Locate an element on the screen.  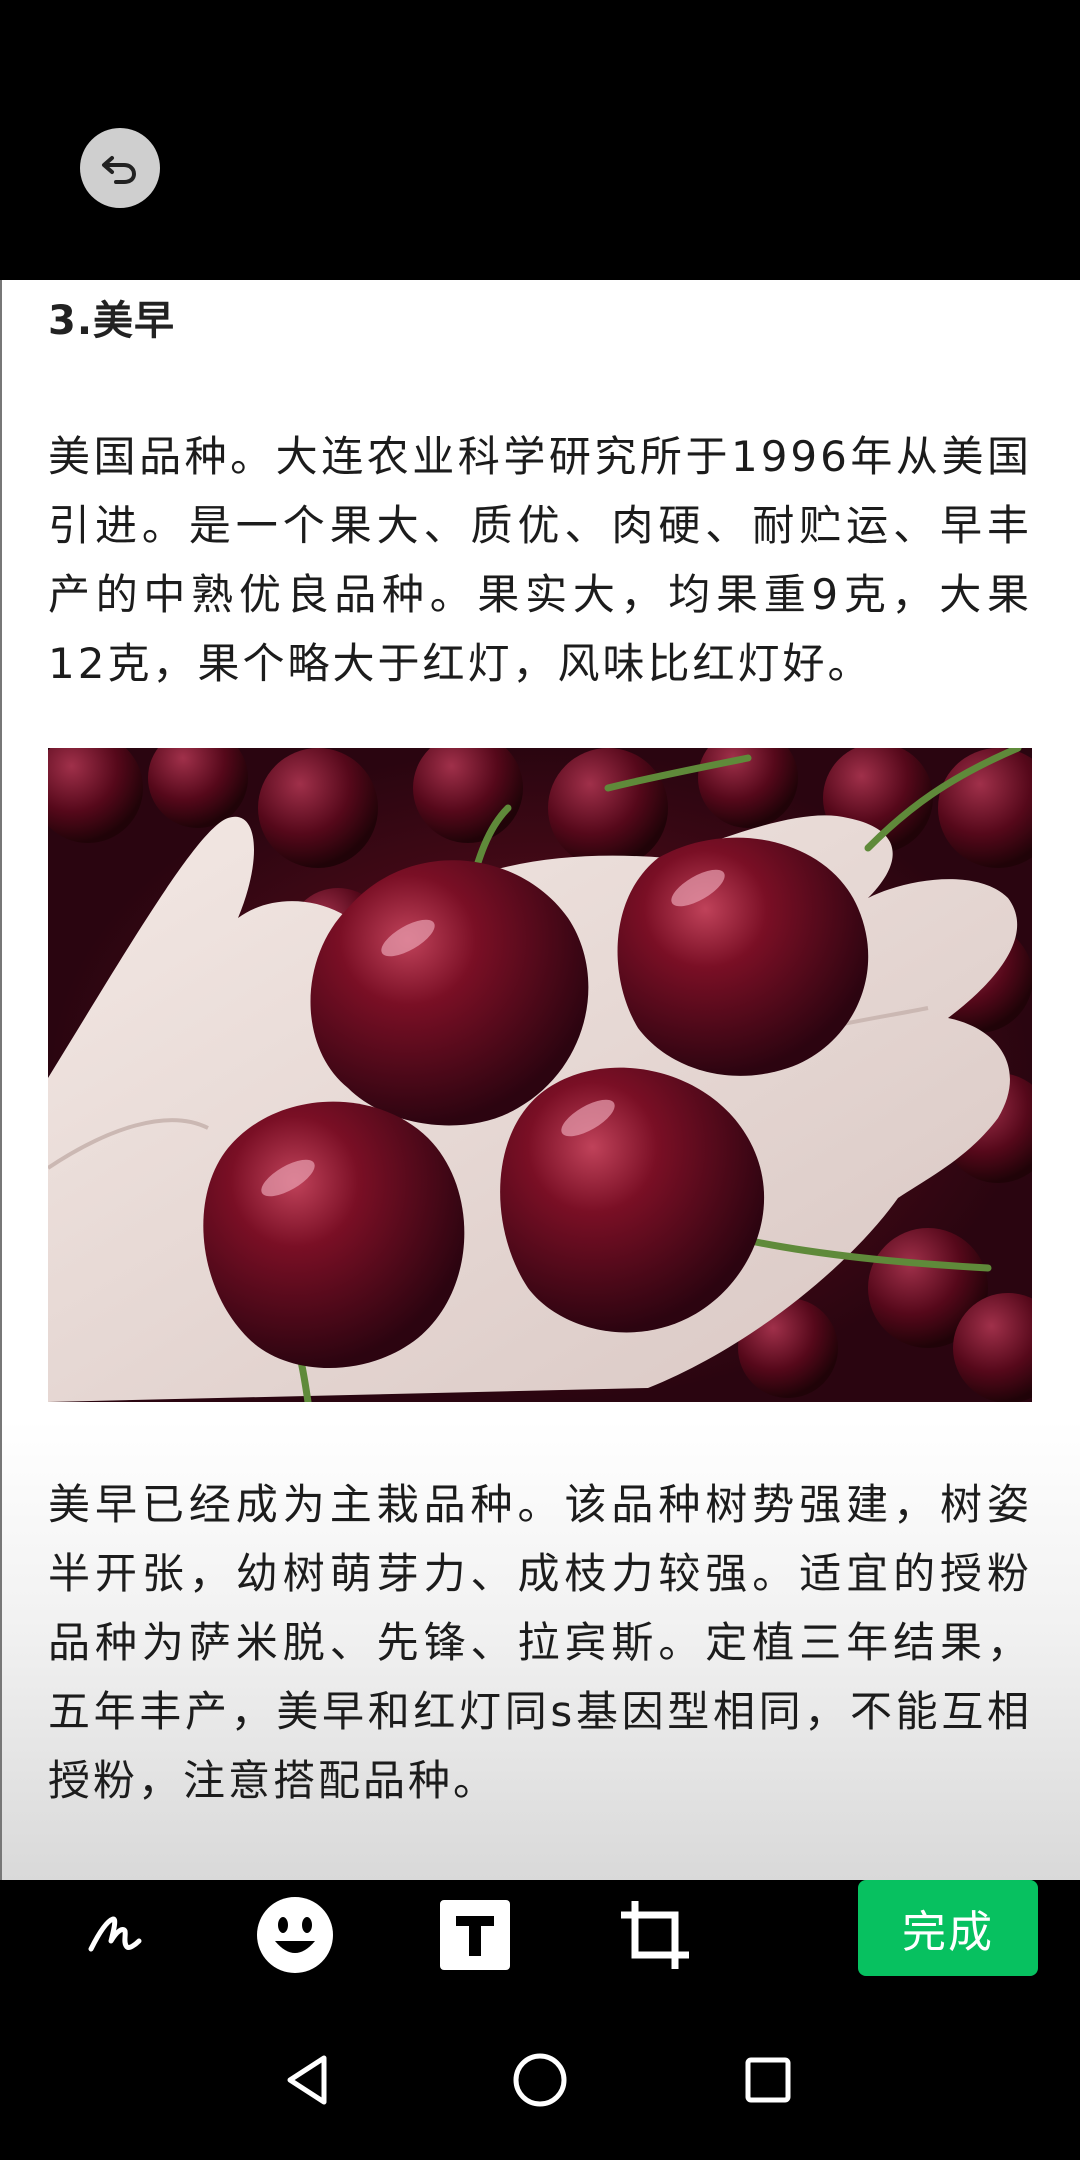
text-tool-button is located at coordinates (475, 1935).